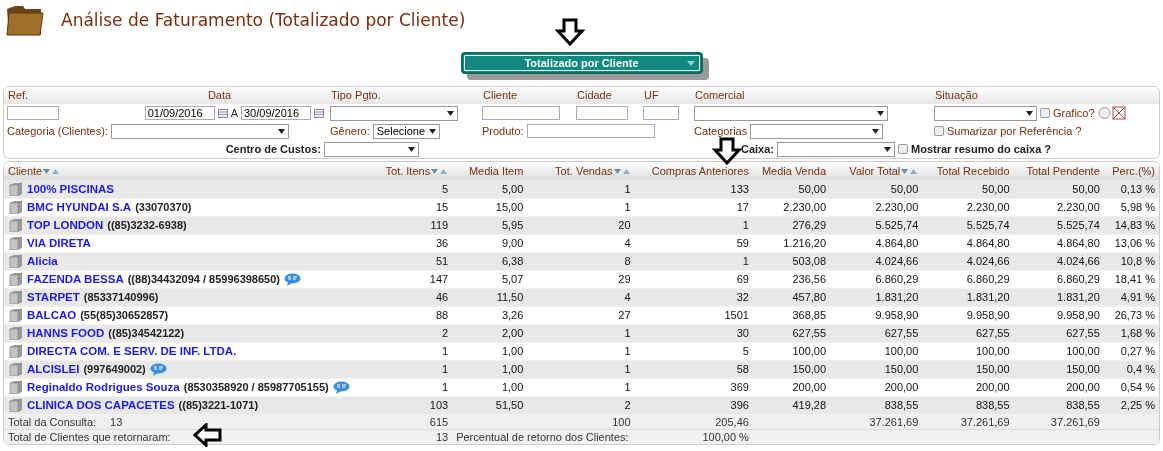 The image size is (1163, 451). Describe the element at coordinates (356, 95) in the screenshot. I see `field-label: Tipo Pgto.` at that location.